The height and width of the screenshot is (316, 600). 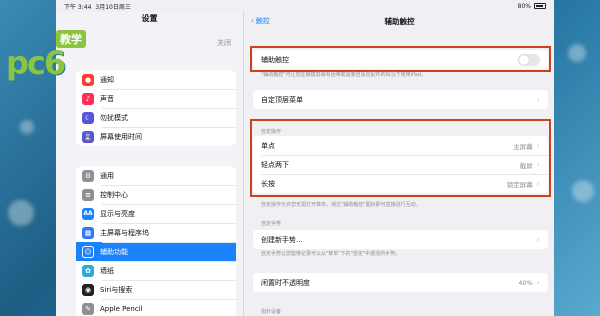 I want to click on sidebar-item-label: 控制中心, so click(x=114, y=194).